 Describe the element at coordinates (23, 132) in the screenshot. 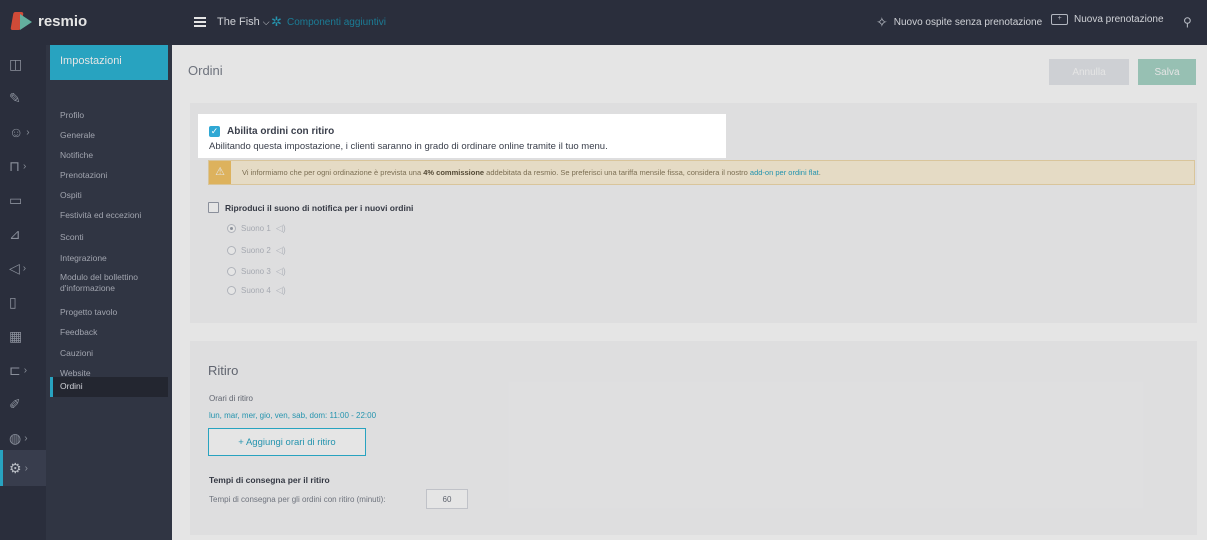

I see `rail-guests-icon: ☺ ›` at that location.